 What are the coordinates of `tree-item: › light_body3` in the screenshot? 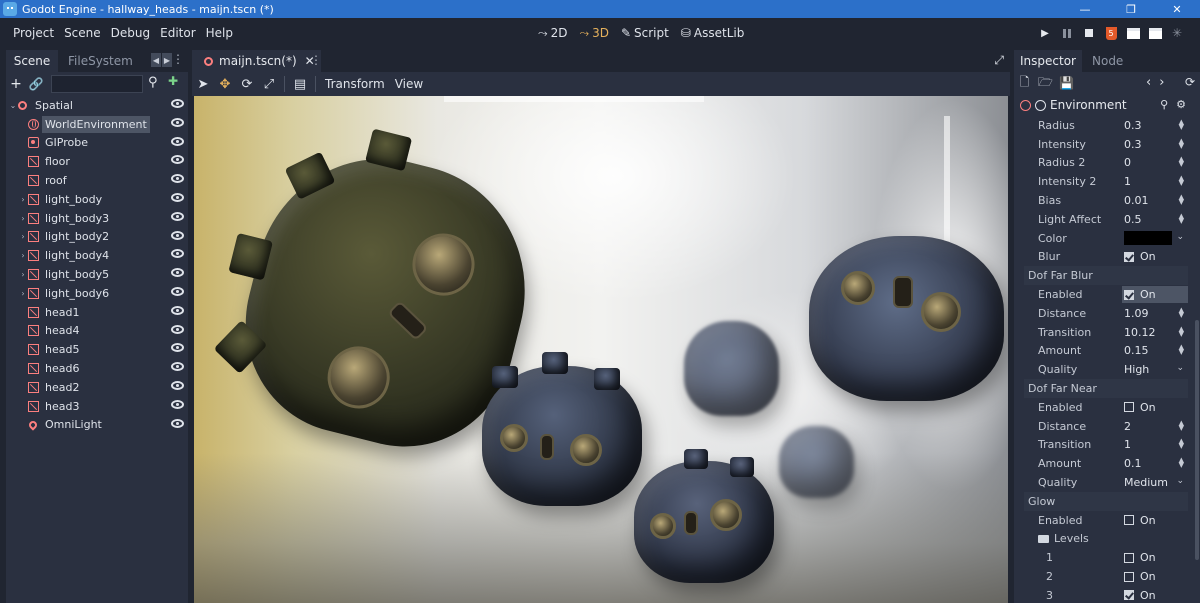 It's located at (97, 218).